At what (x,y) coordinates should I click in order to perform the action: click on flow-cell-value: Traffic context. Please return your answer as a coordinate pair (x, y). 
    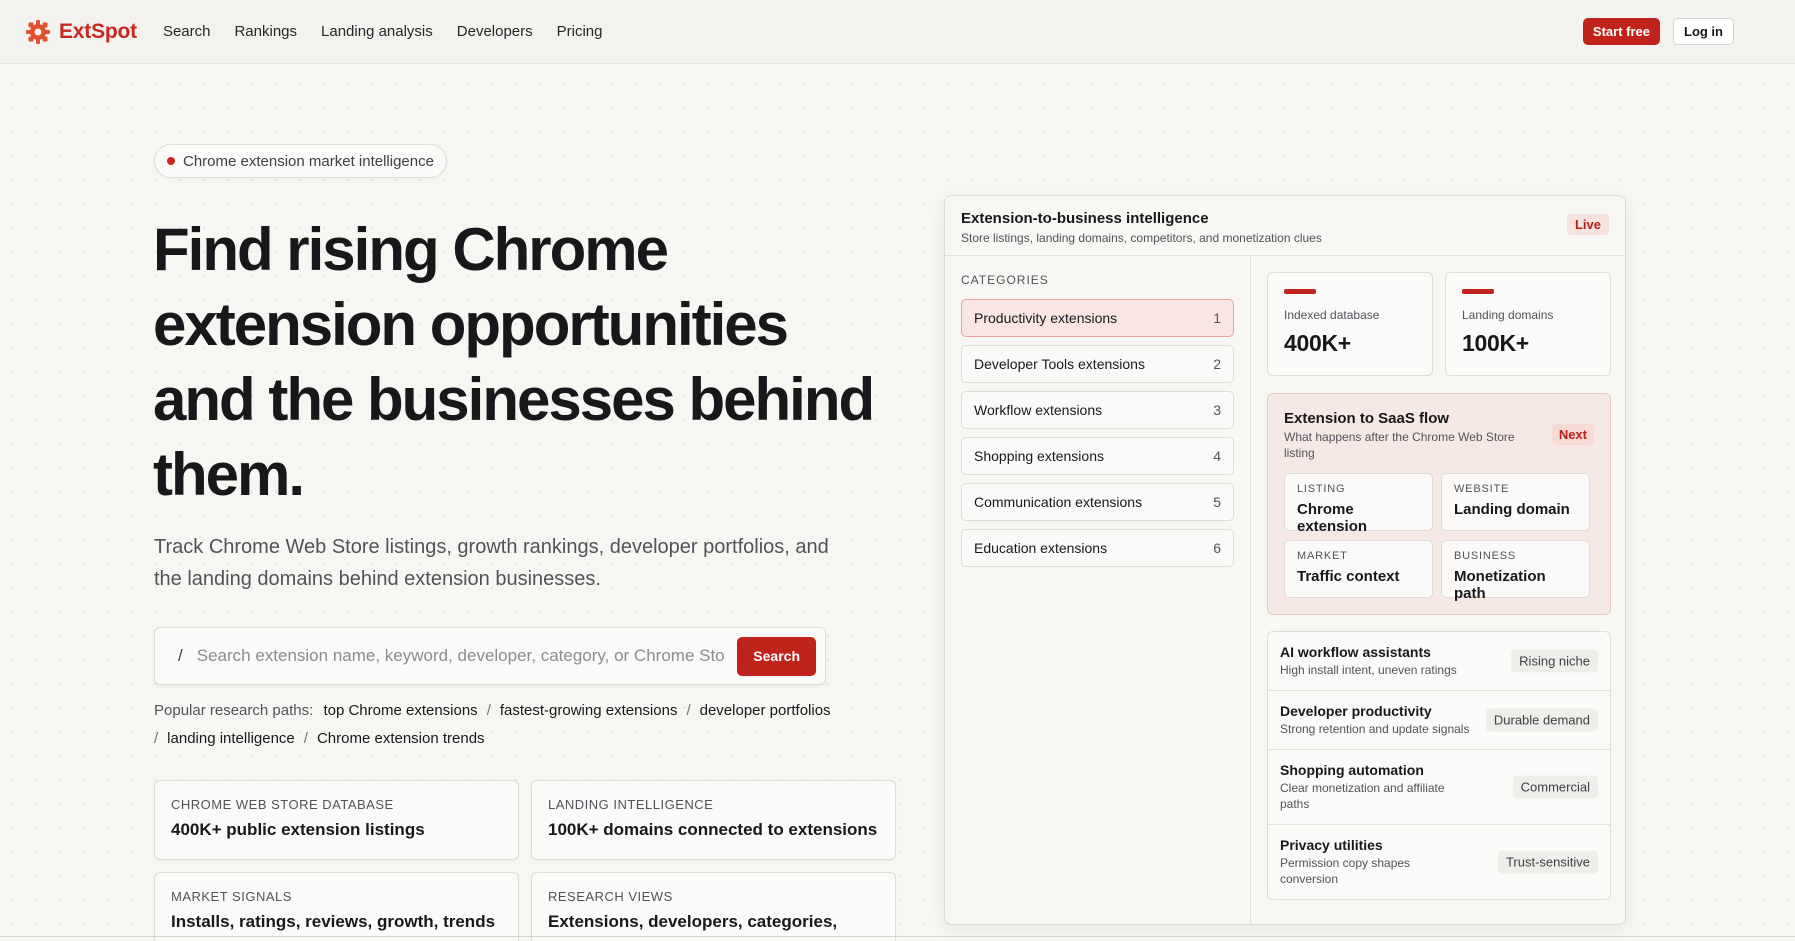
    Looking at the image, I should click on (1348, 576).